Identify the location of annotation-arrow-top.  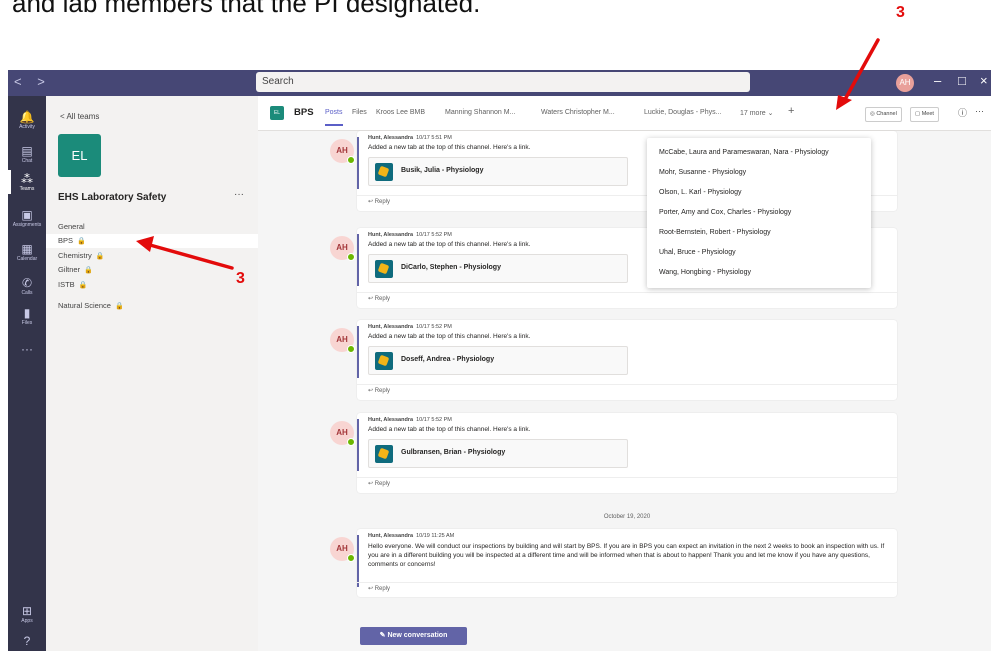
(860, 71).